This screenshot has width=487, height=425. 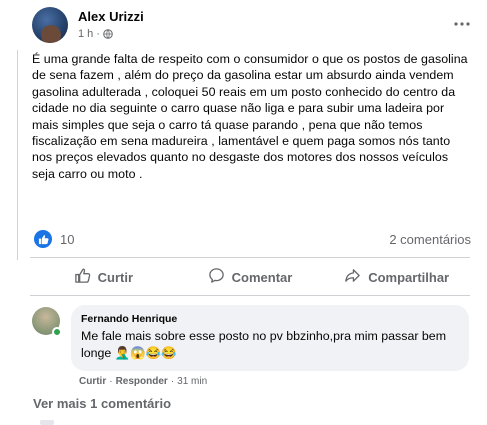 I want to click on reactions-summary: 10, so click(x=54, y=239).